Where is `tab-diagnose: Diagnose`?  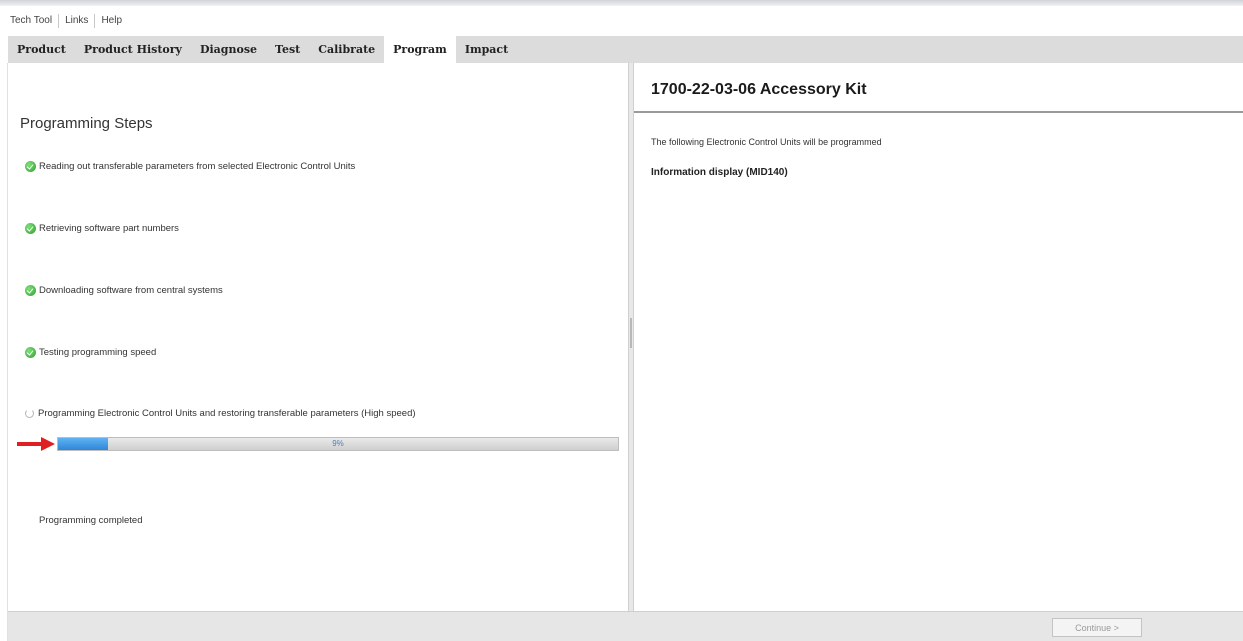 tab-diagnose: Diagnose is located at coordinates (228, 49).